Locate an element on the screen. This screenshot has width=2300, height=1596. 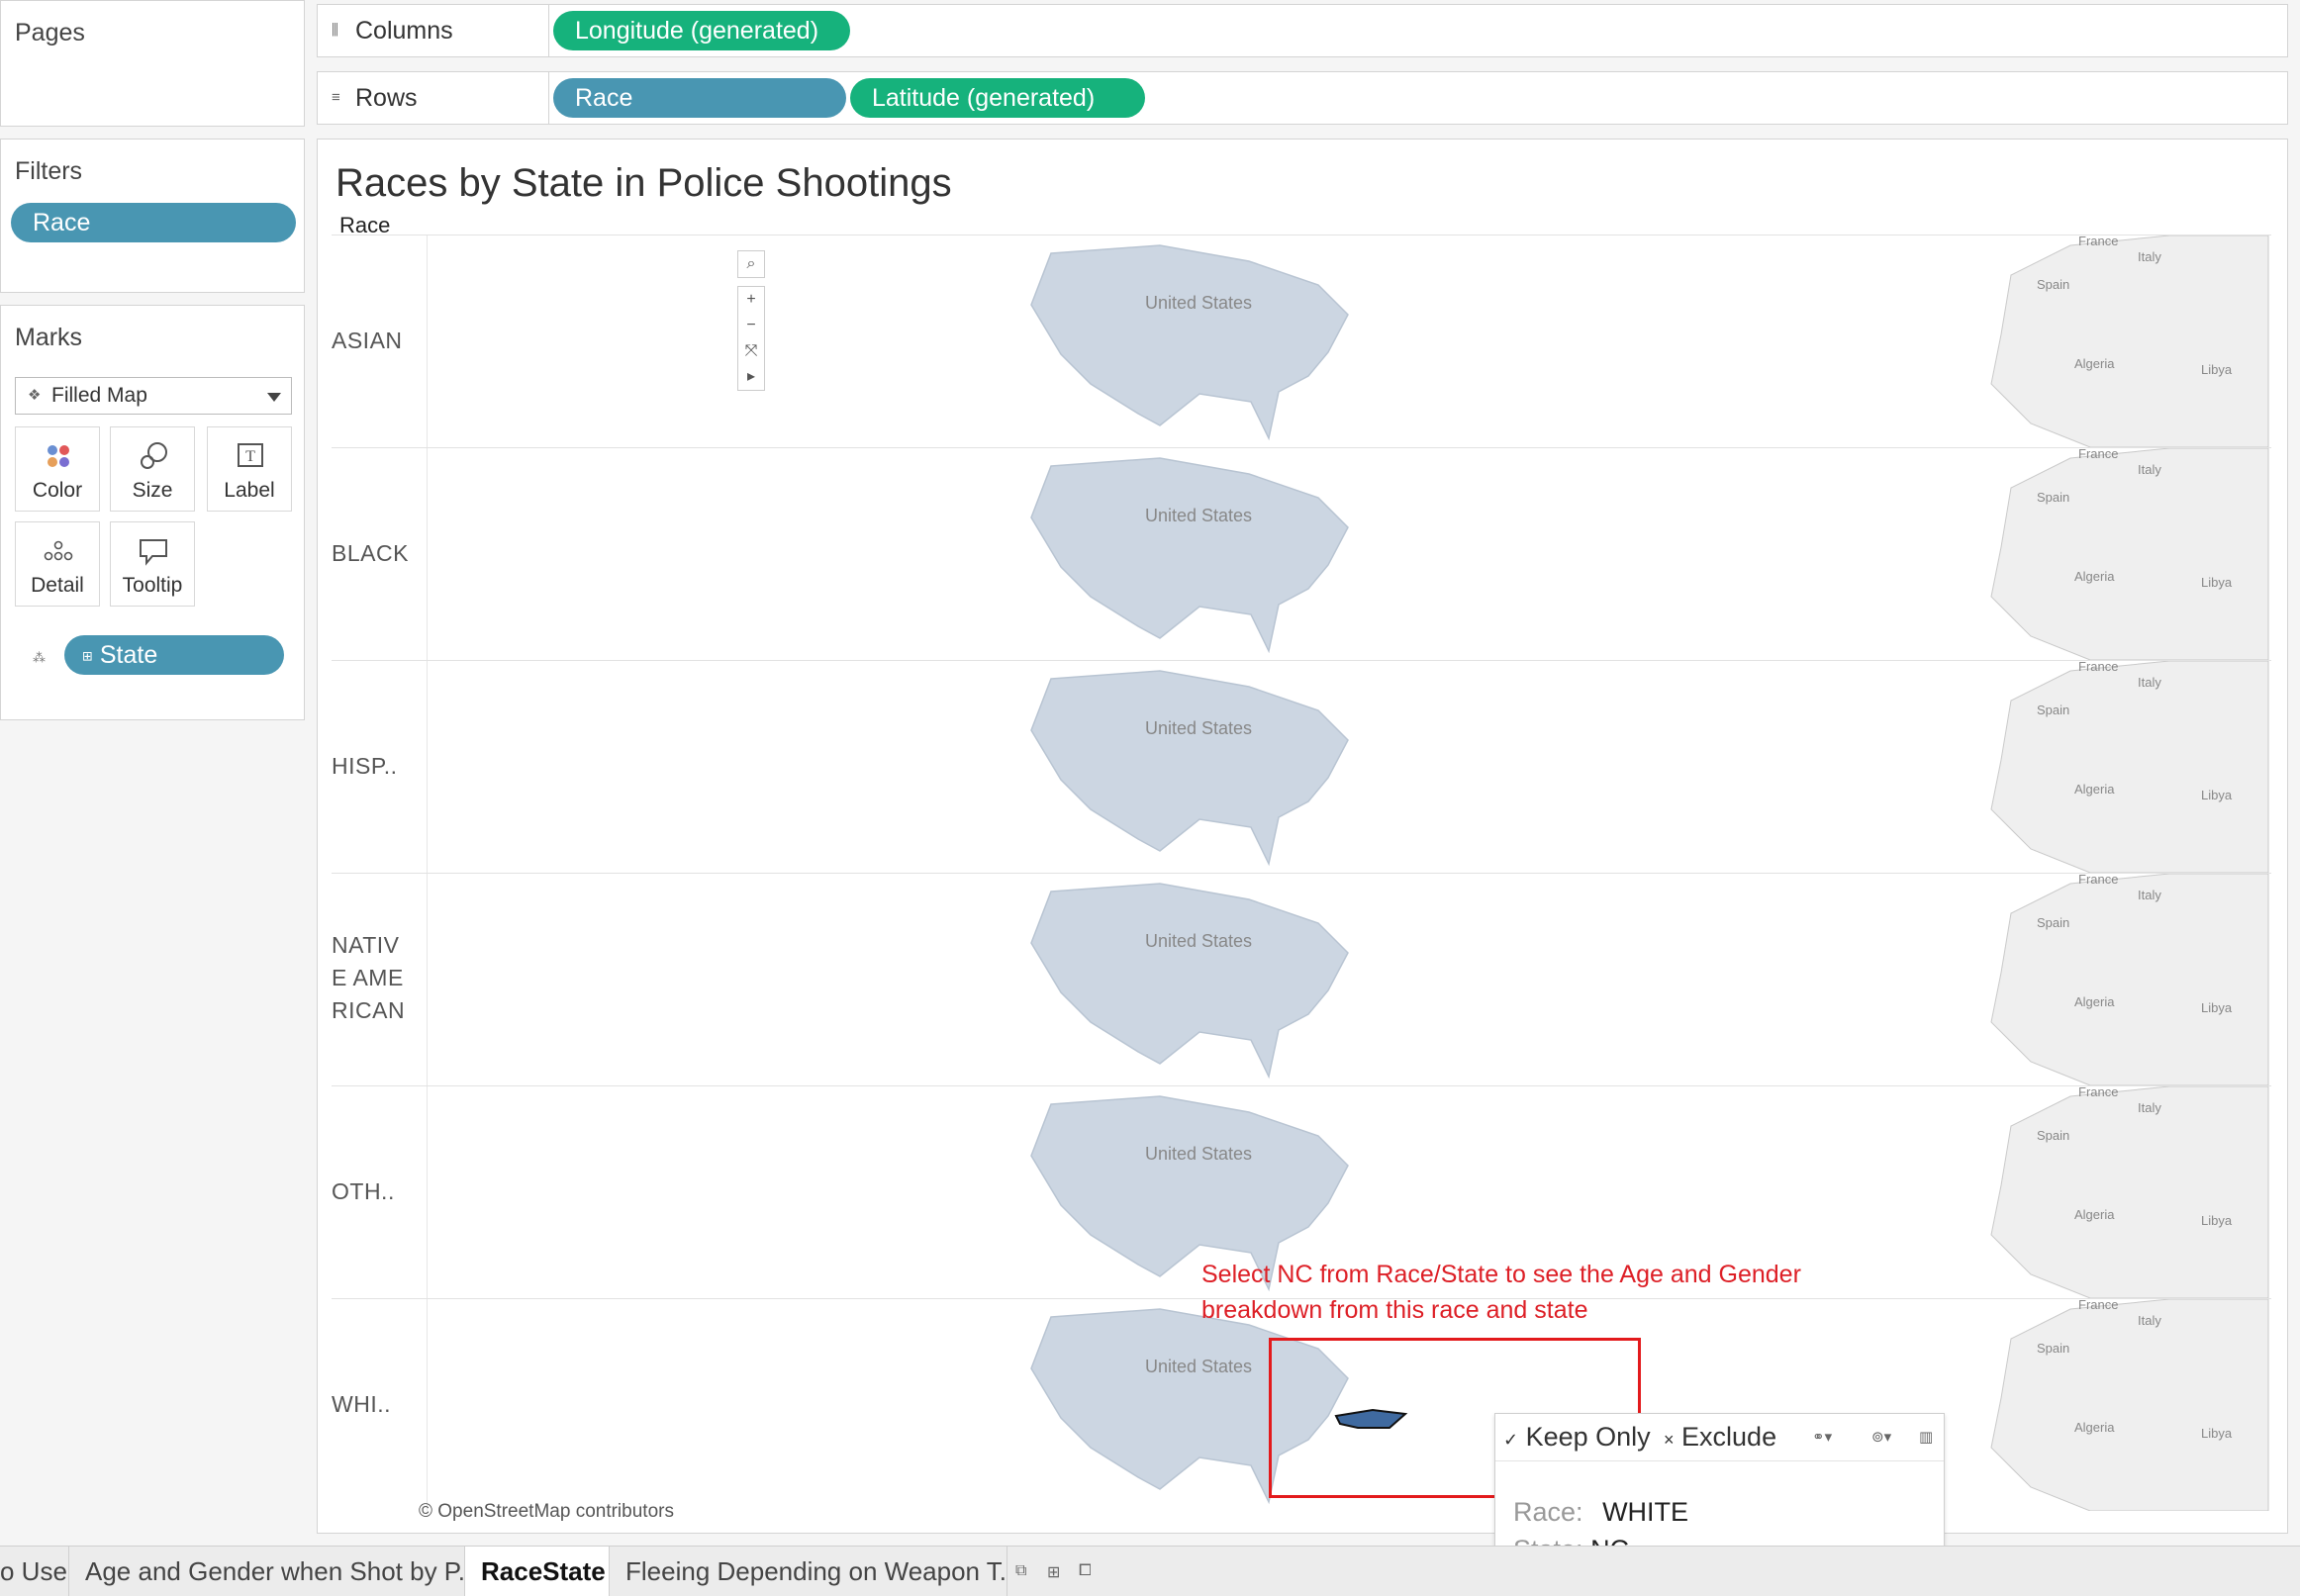
state-detail-pill: ⊞ State is located at coordinates (174, 655).